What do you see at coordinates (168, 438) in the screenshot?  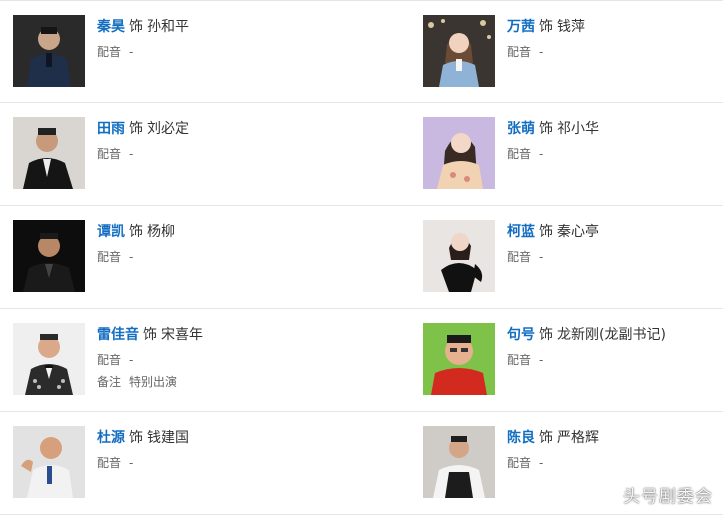 I see `role-name: 钱建国` at bounding box center [168, 438].